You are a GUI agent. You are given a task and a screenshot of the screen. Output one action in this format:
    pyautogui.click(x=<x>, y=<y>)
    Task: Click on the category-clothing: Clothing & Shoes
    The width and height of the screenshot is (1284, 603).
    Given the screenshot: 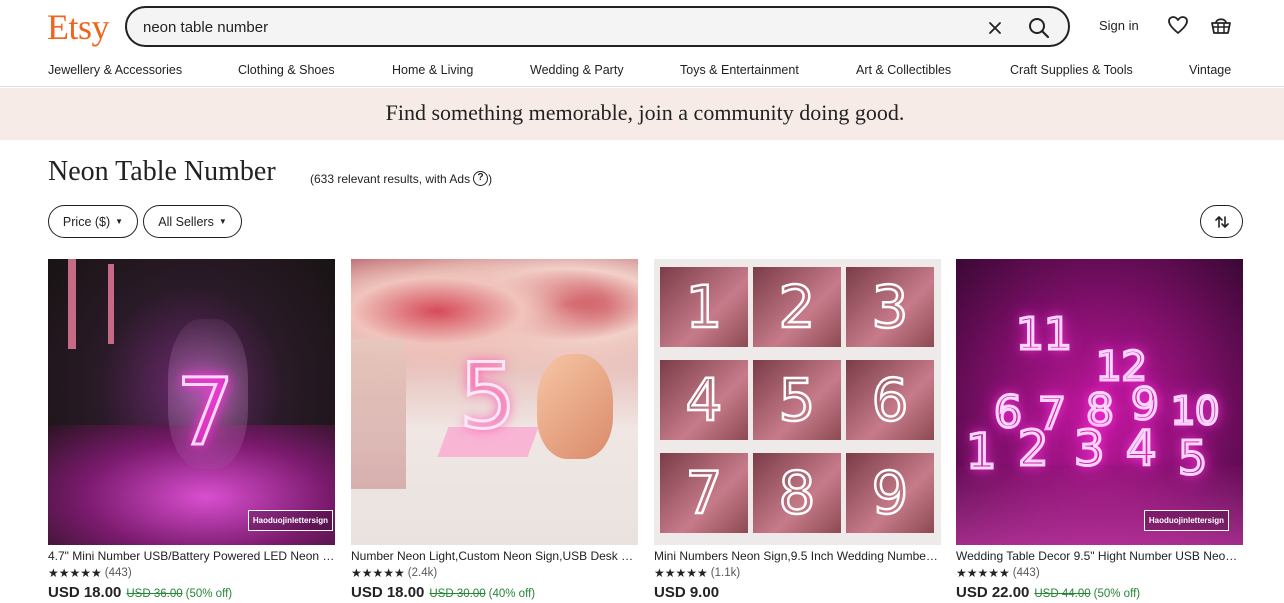 What is the action you would take?
    pyautogui.click(x=286, y=70)
    